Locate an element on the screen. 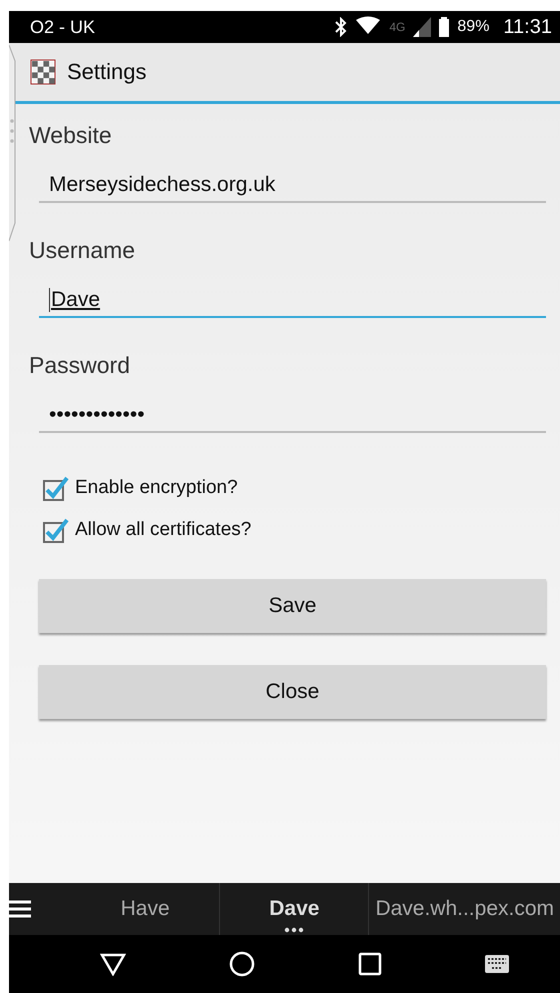 The width and height of the screenshot is (560, 993). checkbox-label: Allow all certificates? is located at coordinates (163, 530).